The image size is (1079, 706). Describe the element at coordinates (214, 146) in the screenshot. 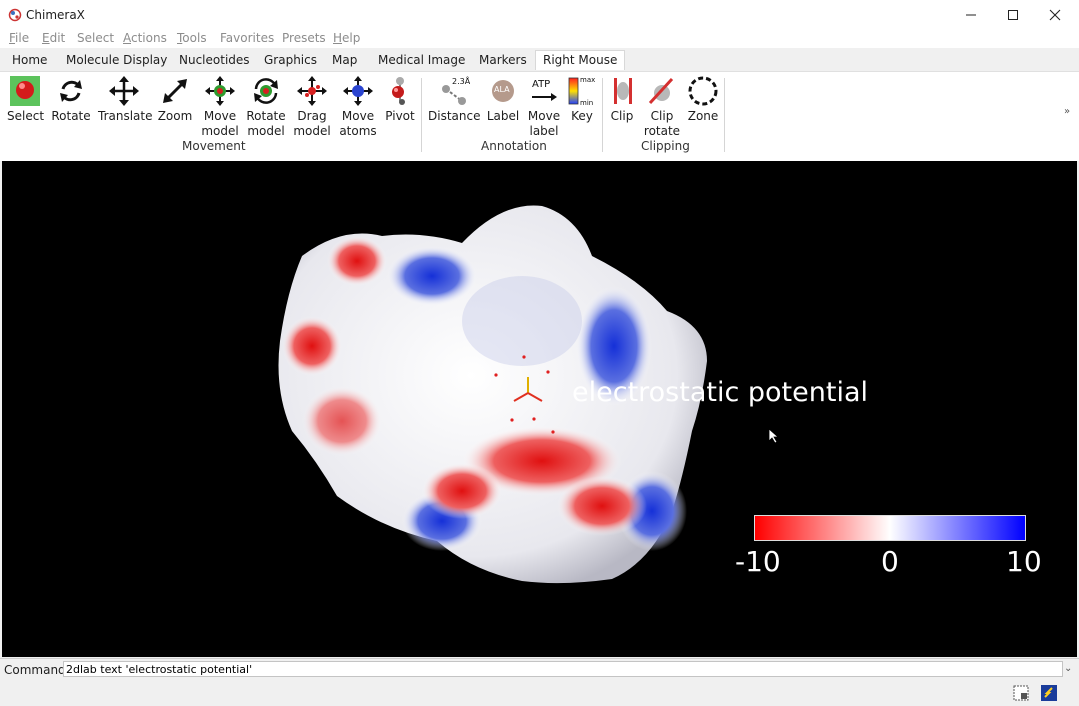

I see `group-label-movement: Movement` at that location.